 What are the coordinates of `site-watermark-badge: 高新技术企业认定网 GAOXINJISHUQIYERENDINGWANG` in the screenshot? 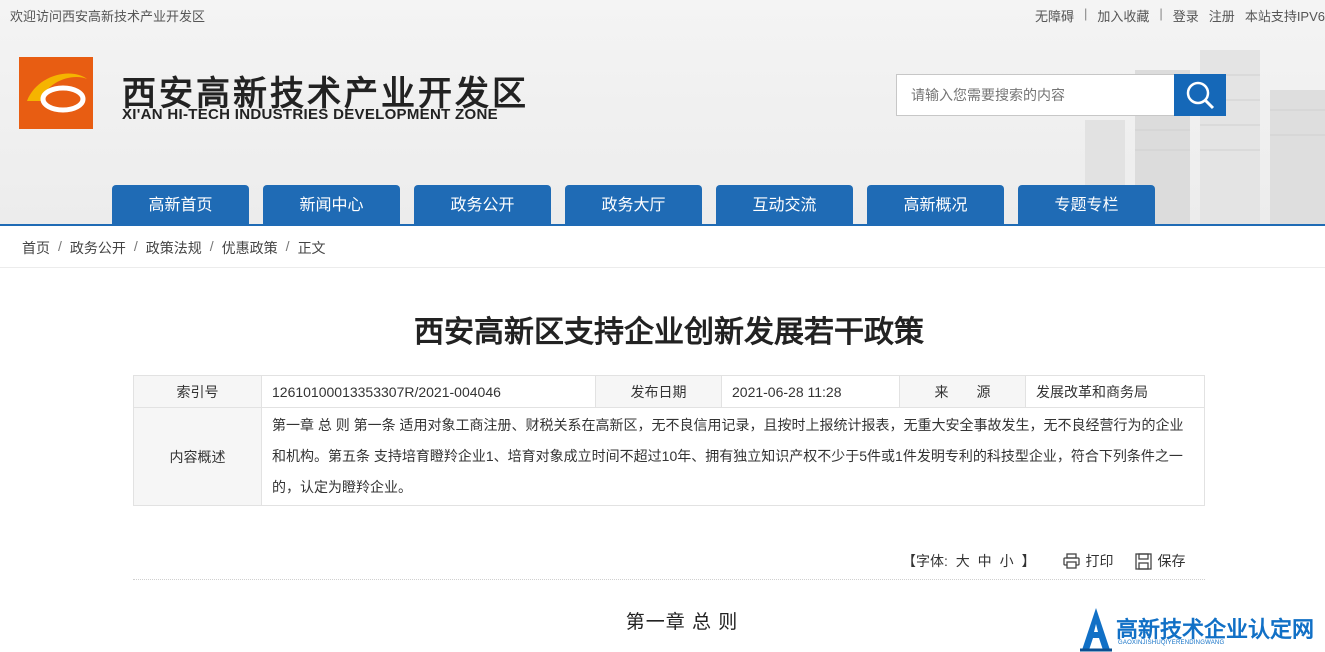 It's located at (1201, 628).